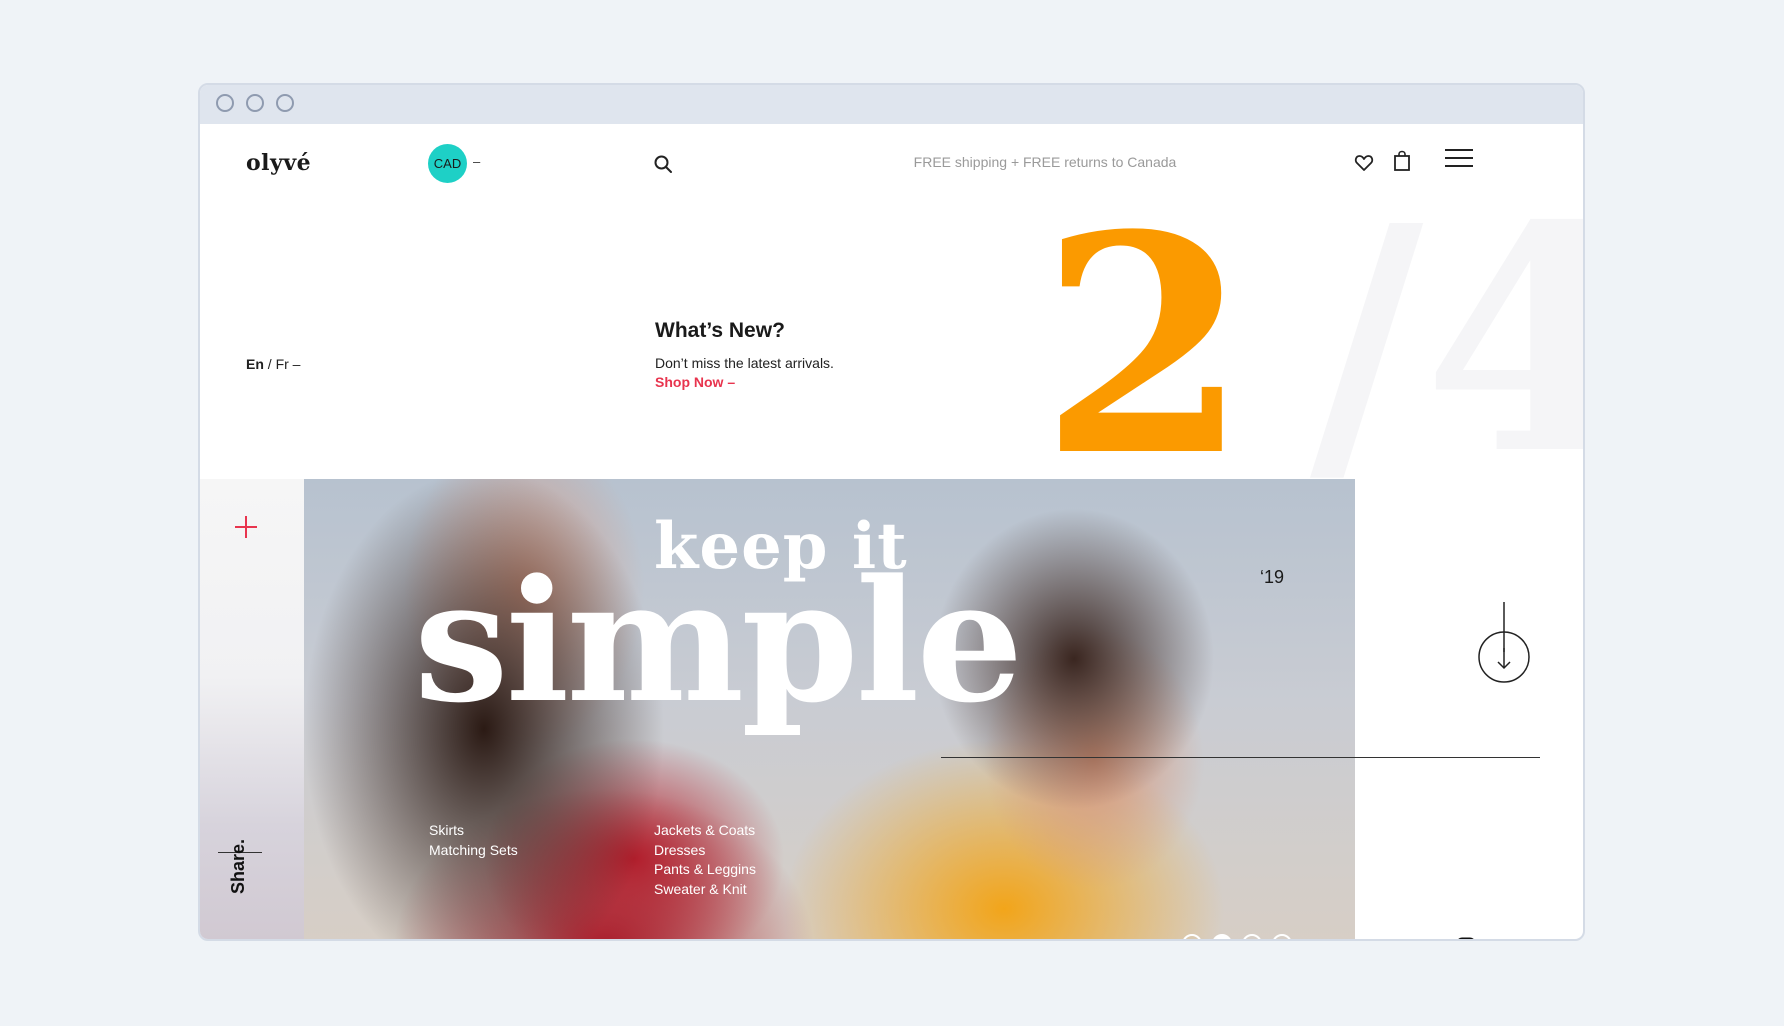  I want to click on instagram-icon, so click(1466, 938).